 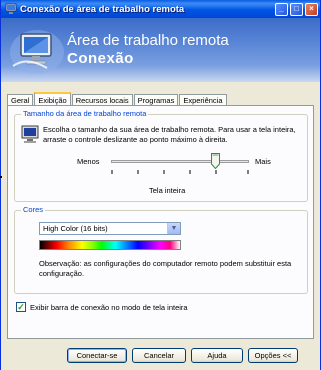 I want to click on slider-ticks, so click(x=180, y=172).